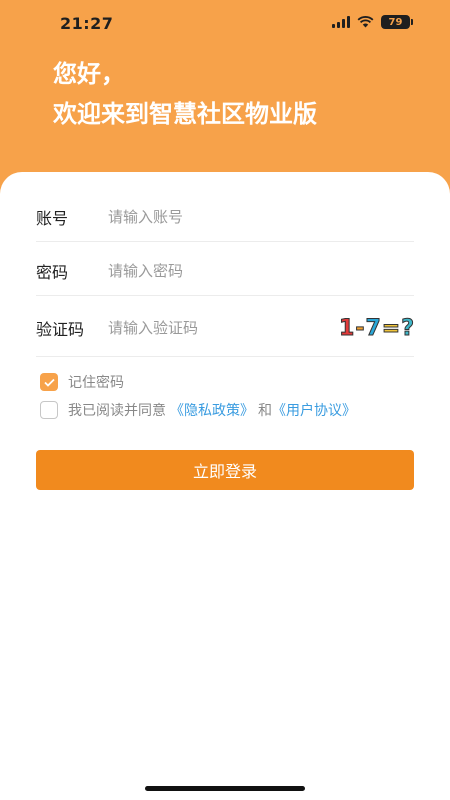 The height and width of the screenshot is (800, 450). I want to click on check-icon, so click(49, 382).